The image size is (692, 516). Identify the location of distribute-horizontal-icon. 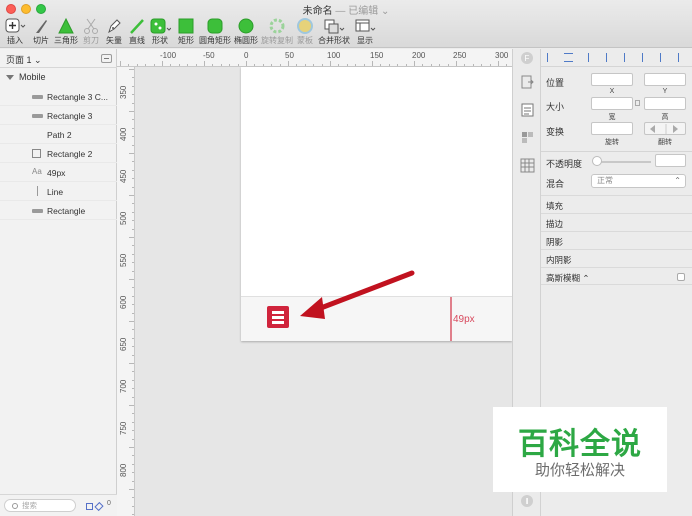
(551, 57).